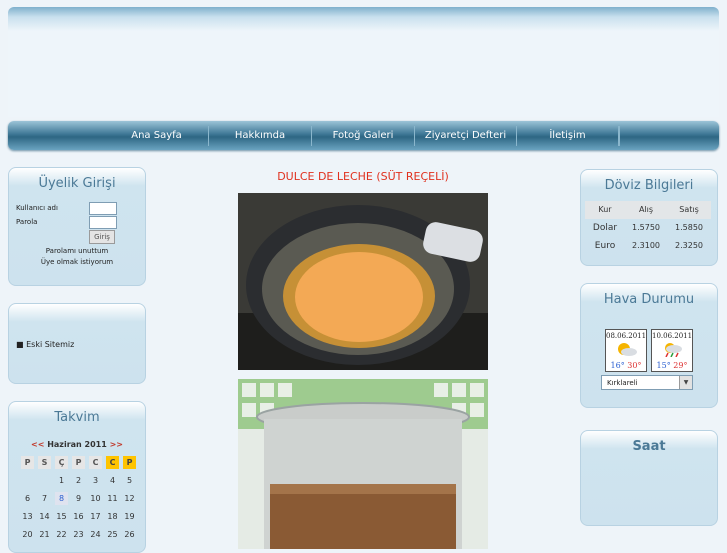  Describe the element at coordinates (61, 516) in the screenshot. I see `calendar-day: 15` at that location.